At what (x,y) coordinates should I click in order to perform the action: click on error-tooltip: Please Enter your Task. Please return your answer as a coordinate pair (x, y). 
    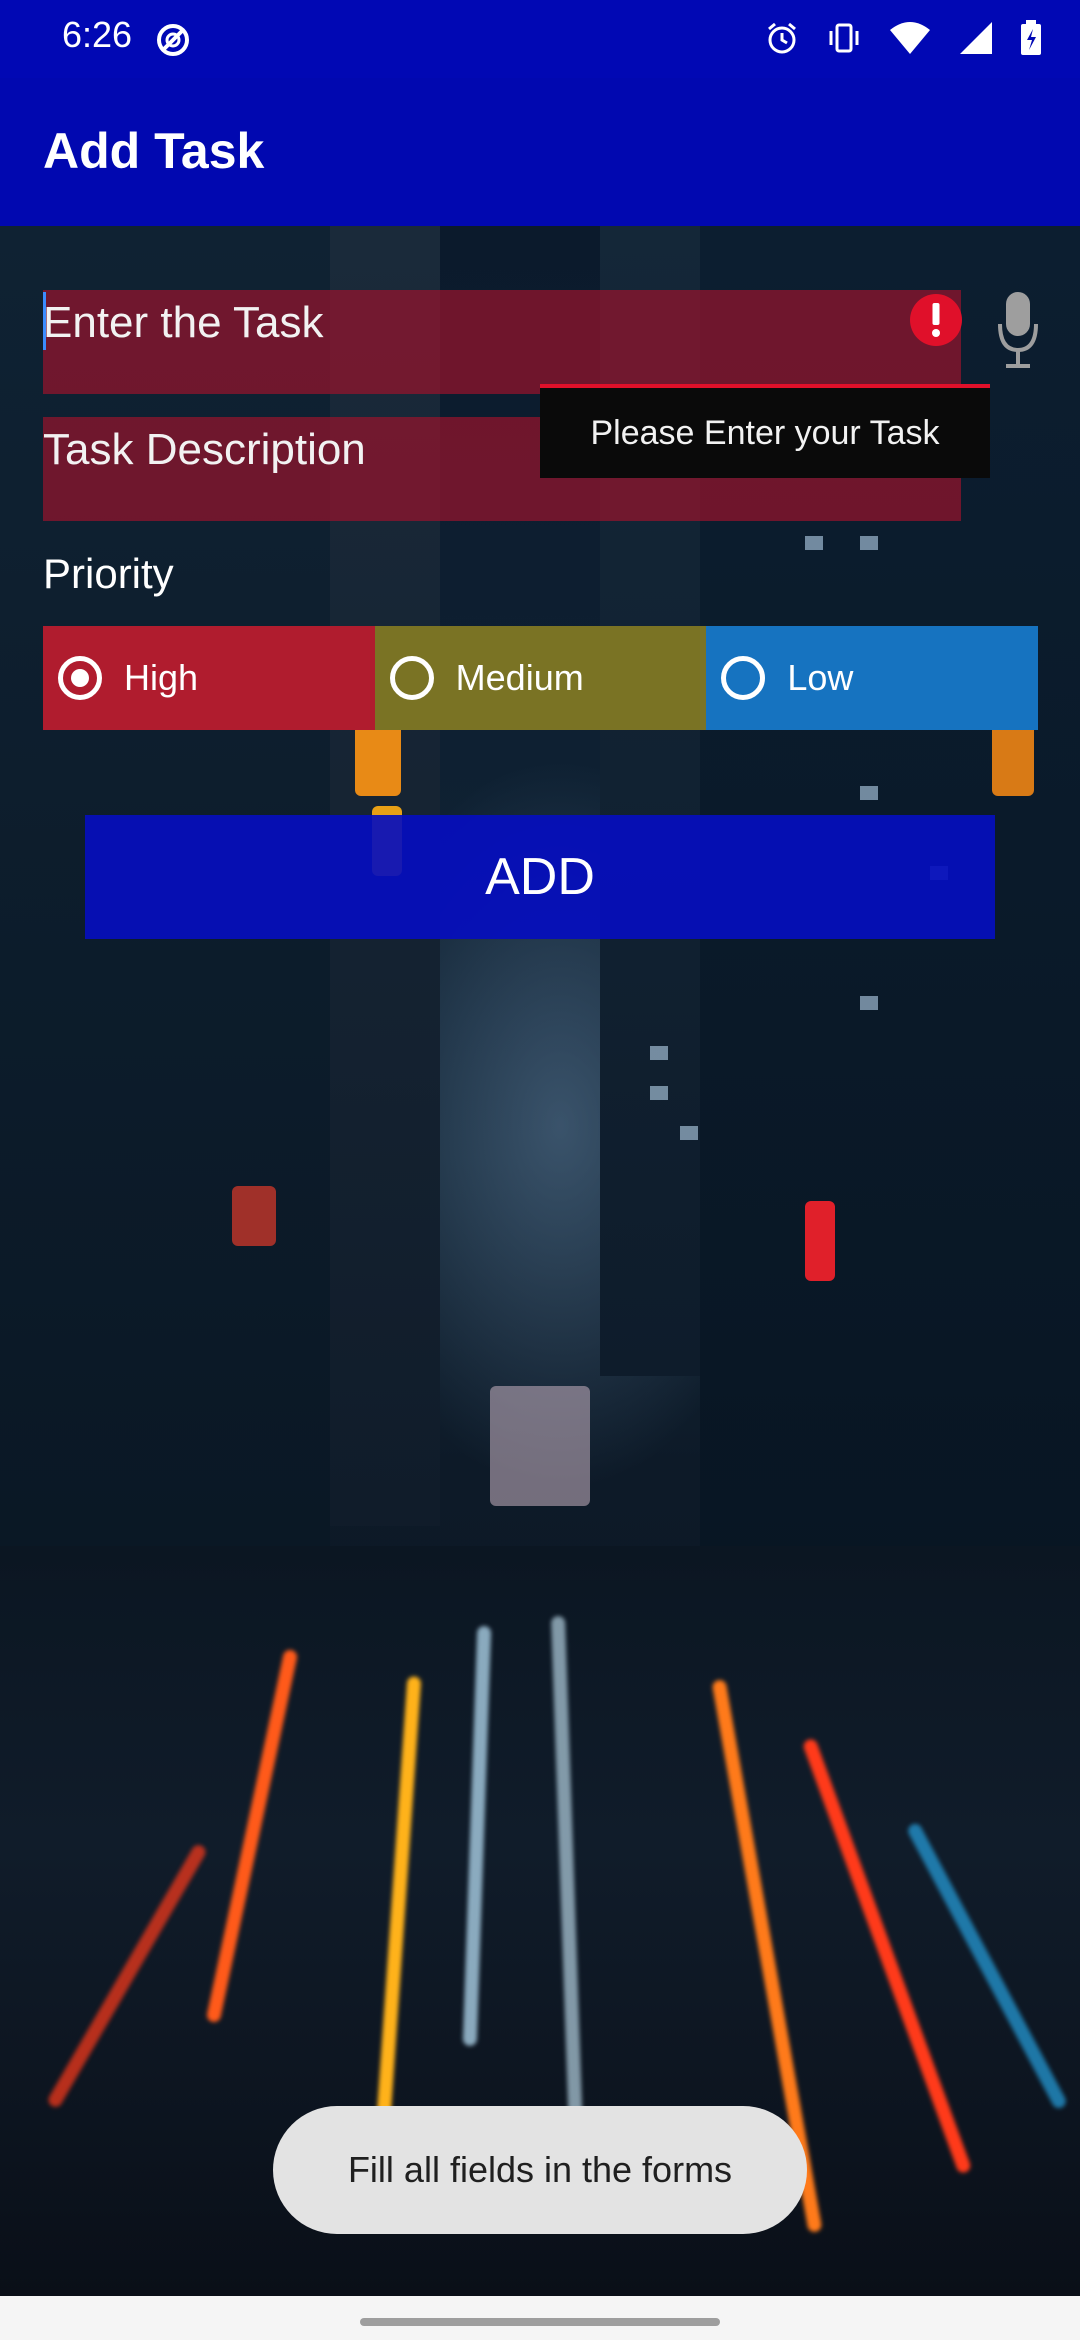
    Looking at the image, I should click on (765, 431).